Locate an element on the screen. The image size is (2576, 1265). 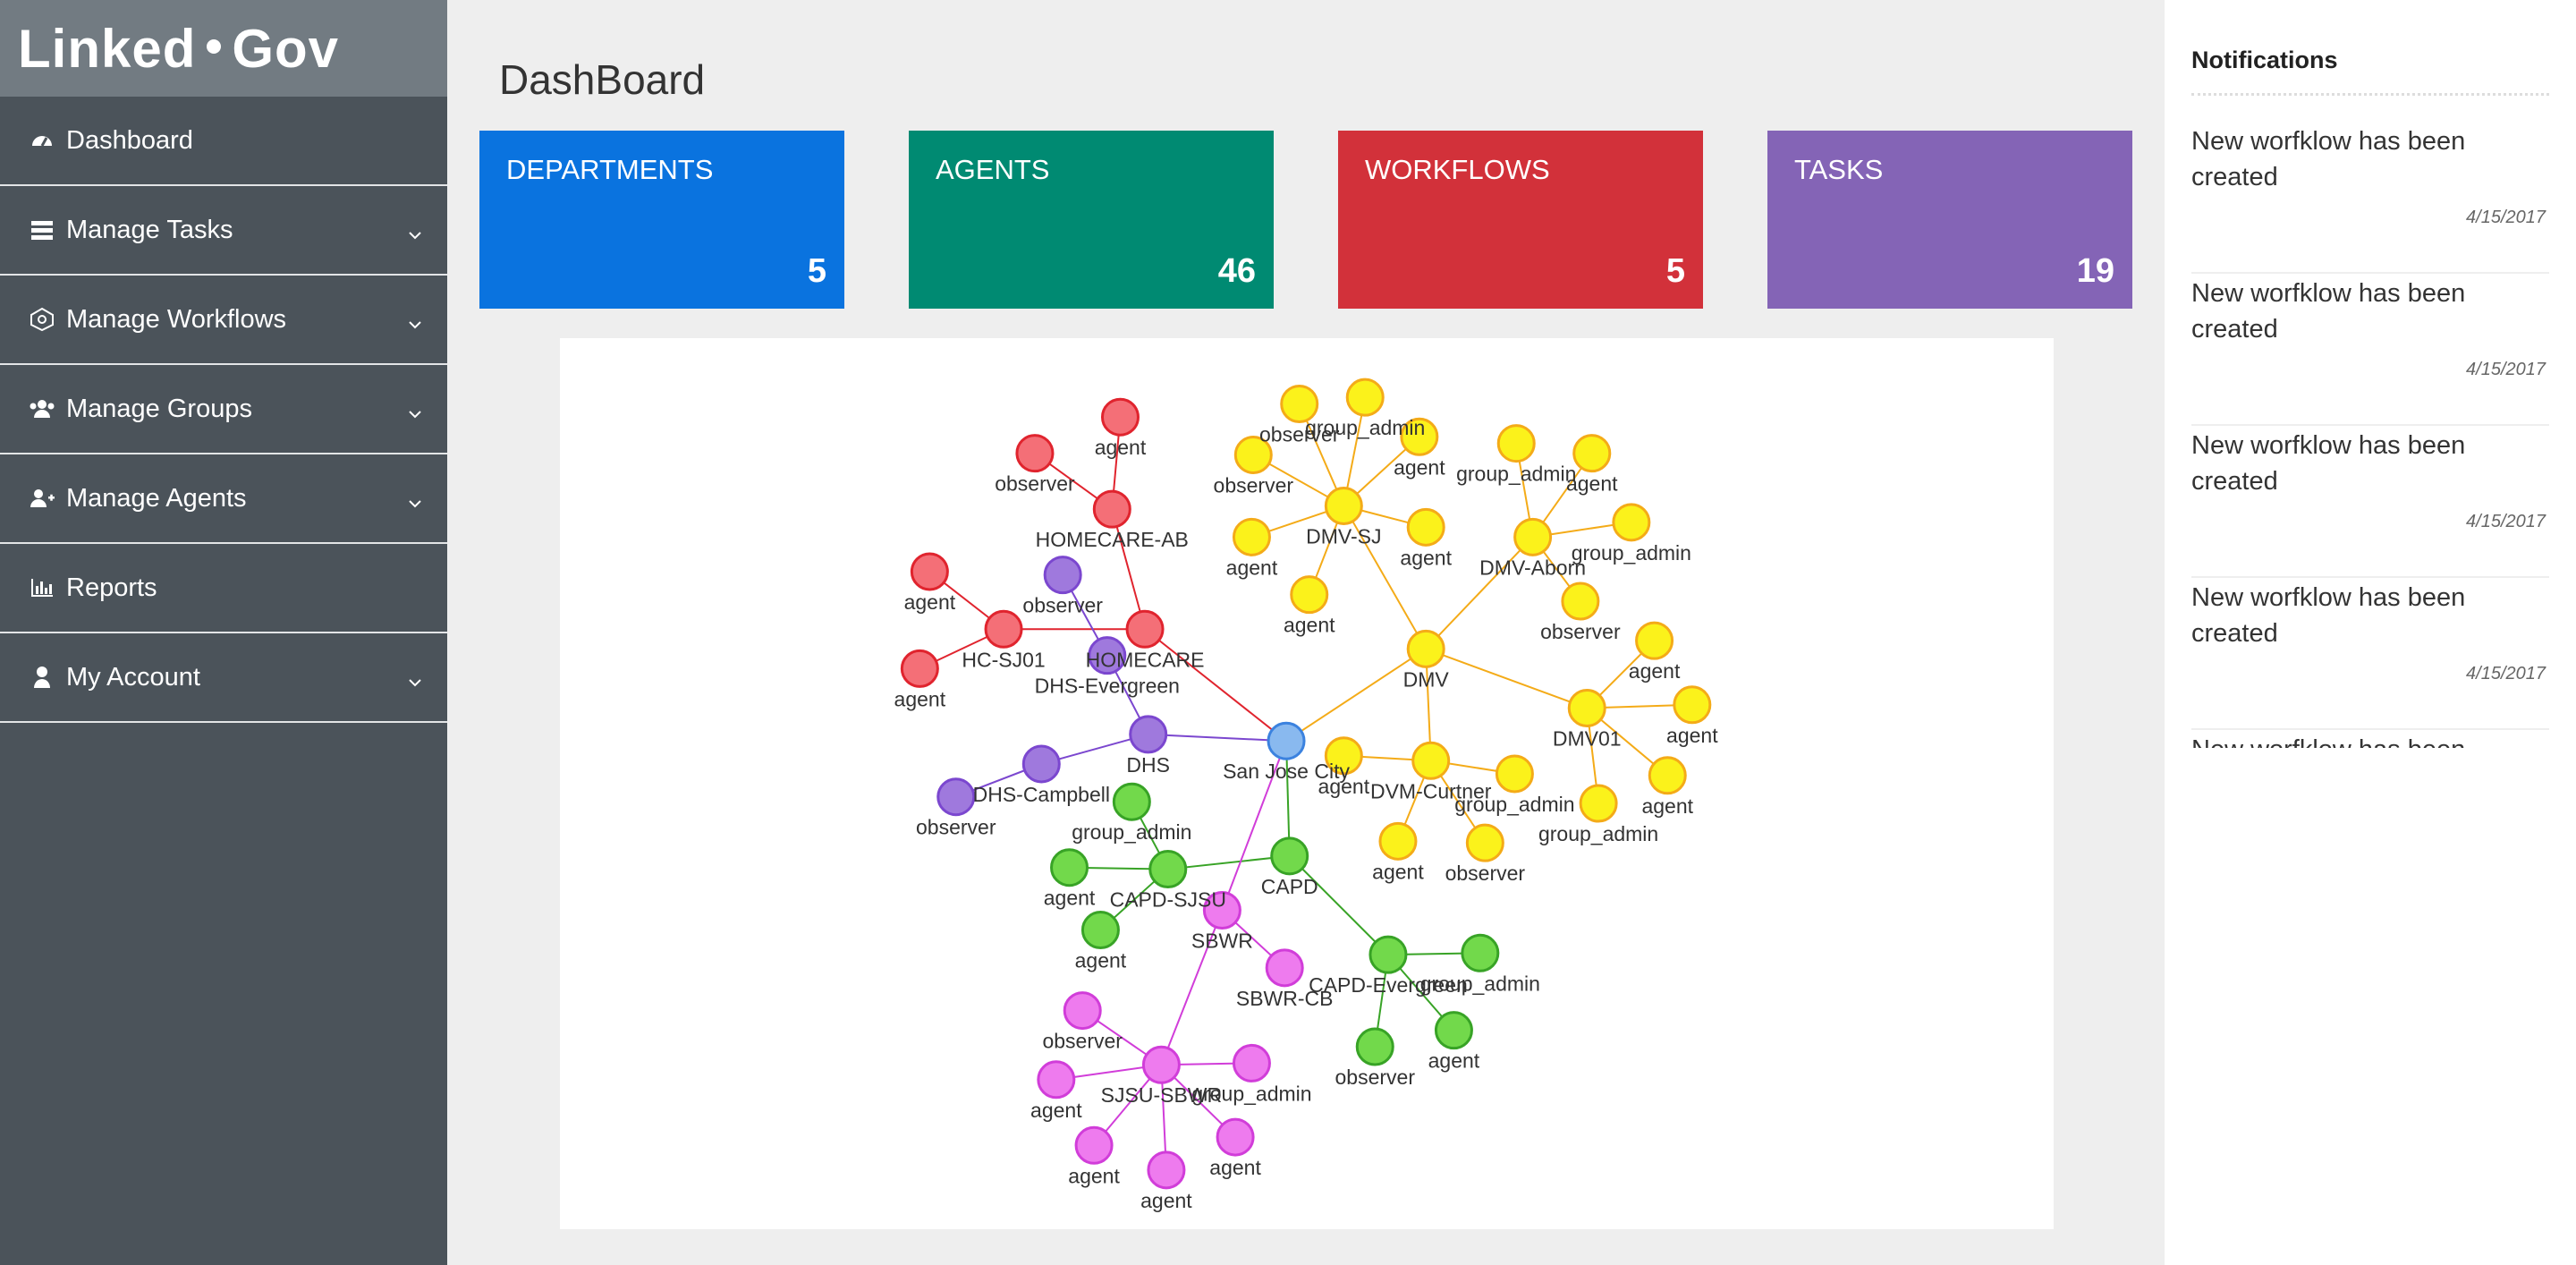
stat-count: 46 is located at coordinates (1236, 271).